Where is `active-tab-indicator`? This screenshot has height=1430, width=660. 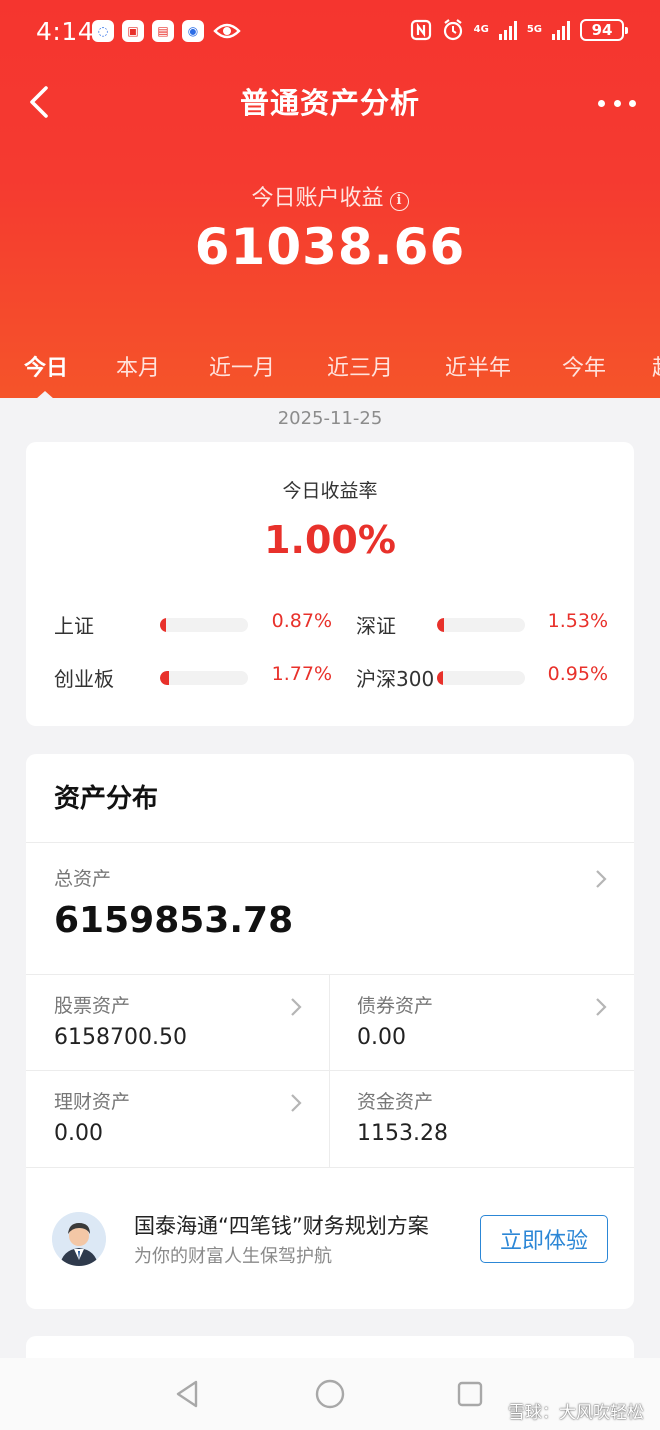 active-tab-indicator is located at coordinates (45, 395).